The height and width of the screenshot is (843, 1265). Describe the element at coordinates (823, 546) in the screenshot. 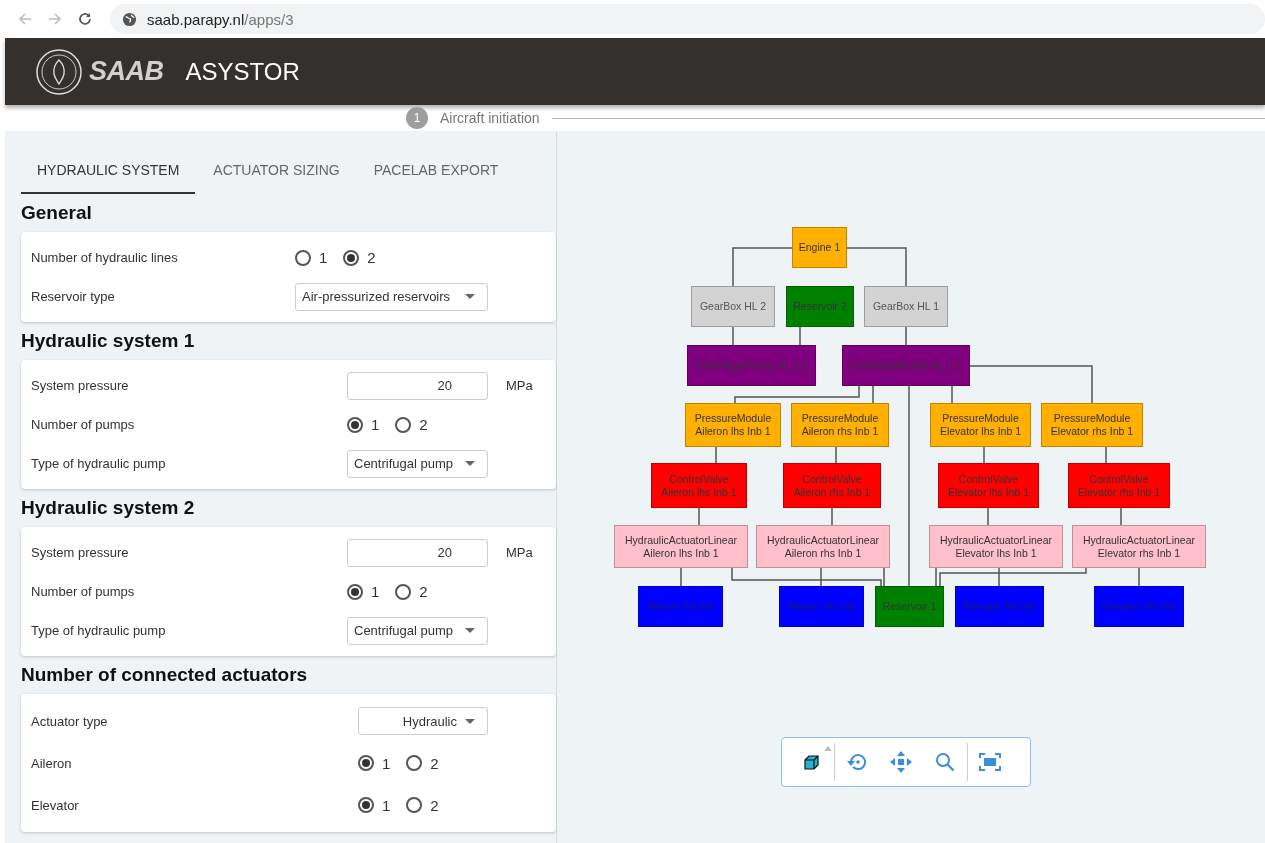

I see `diagram-node: HydraulicActuatorLinear Aileron rhs Inb 1` at that location.